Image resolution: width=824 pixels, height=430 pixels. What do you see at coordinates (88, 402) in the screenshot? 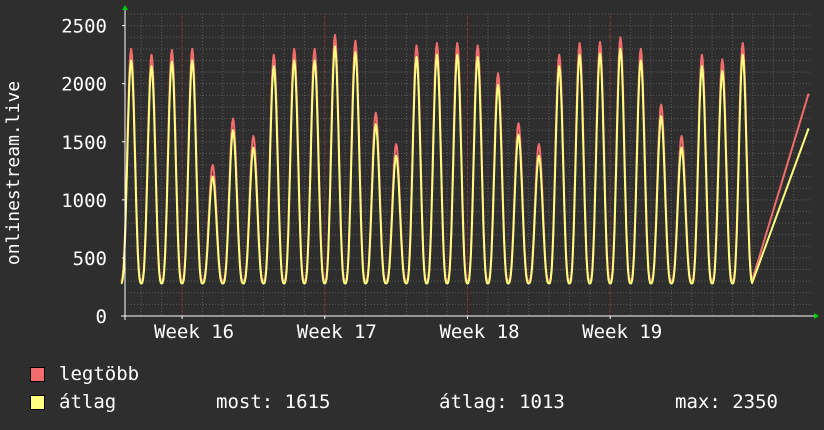
I see `legend-avg-label: átlag` at bounding box center [88, 402].